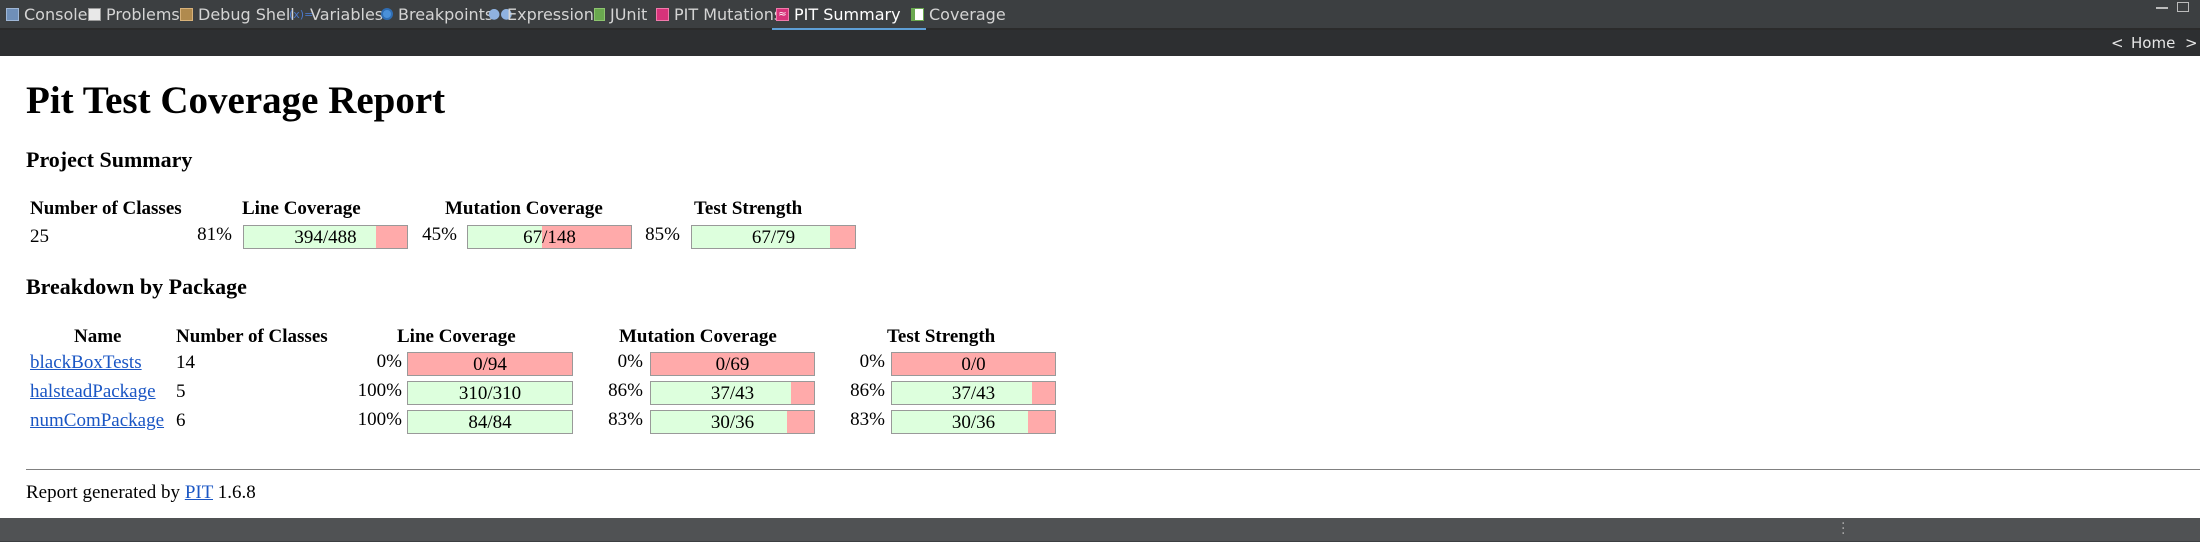 The width and height of the screenshot is (2200, 542). Describe the element at coordinates (599, 14) in the screenshot. I see `junit-icon` at that location.